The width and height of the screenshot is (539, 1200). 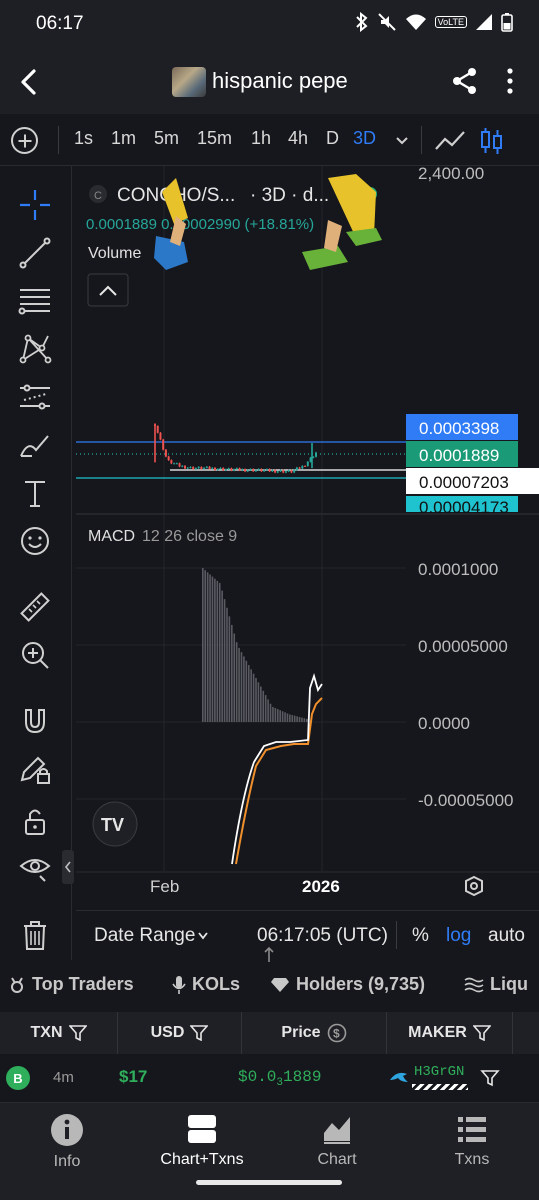 What do you see at coordinates (123, 138) in the screenshot?
I see `tf-1m: 1m` at bounding box center [123, 138].